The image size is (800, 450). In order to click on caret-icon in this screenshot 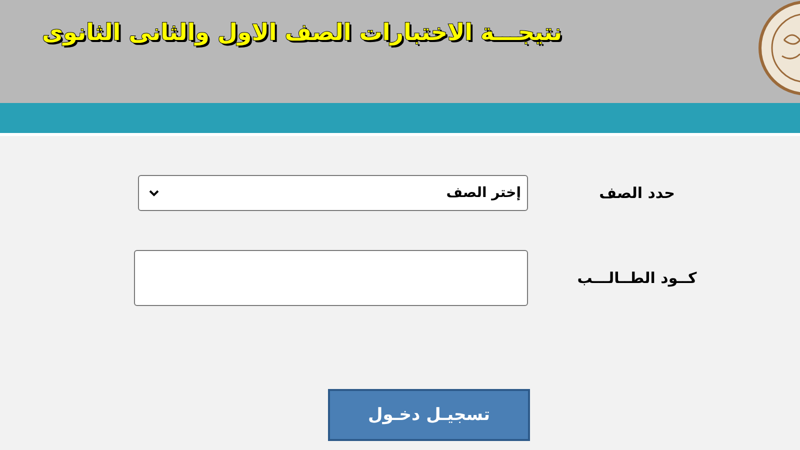, I will do `click(154, 193)`.